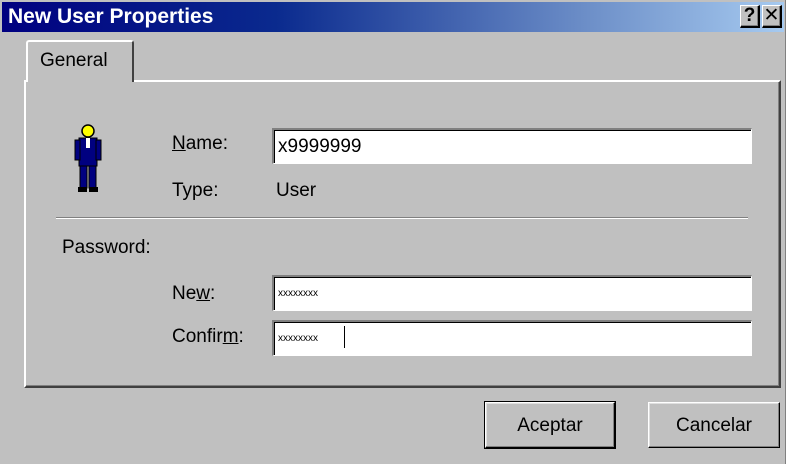 This screenshot has height=464, width=787. What do you see at coordinates (512, 146) in the screenshot?
I see `name-input` at bounding box center [512, 146].